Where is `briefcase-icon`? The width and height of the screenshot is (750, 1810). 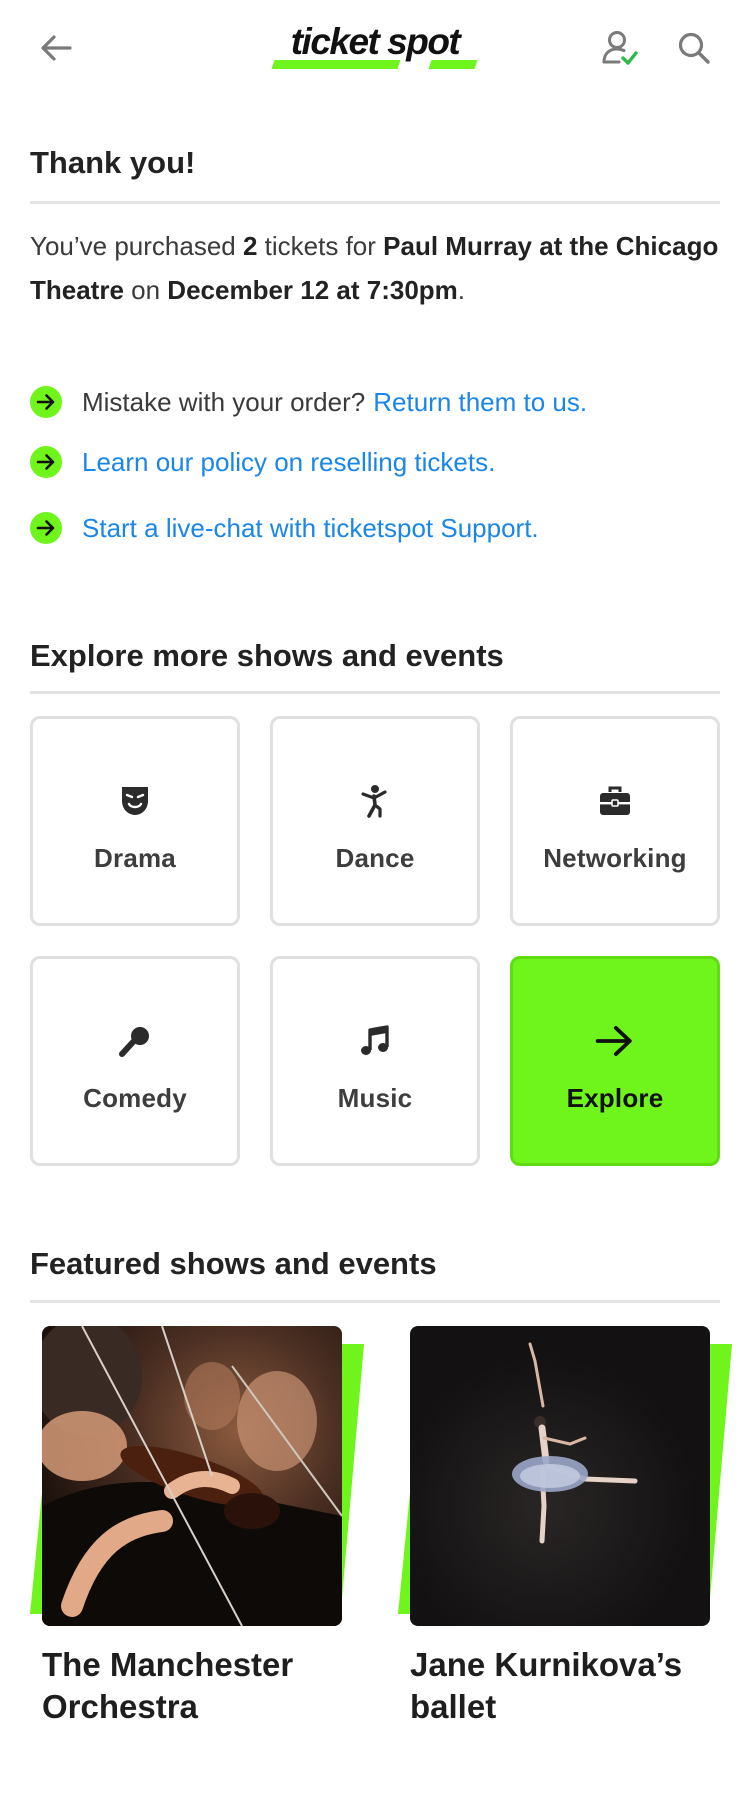
briefcase-icon is located at coordinates (615, 801).